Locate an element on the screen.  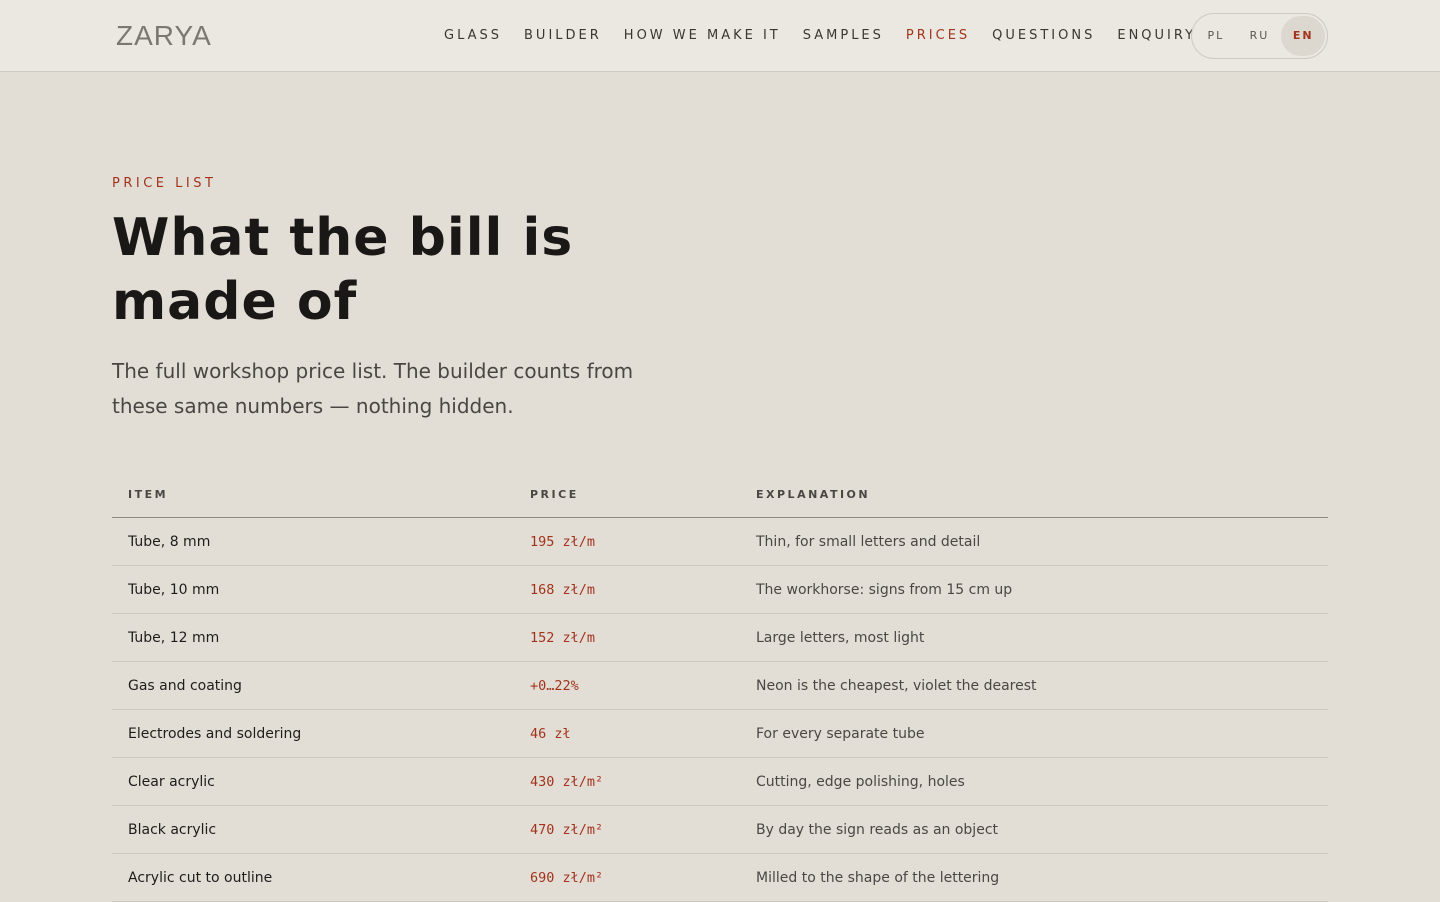
page-title: What the bill is made of is located at coordinates (343, 270).